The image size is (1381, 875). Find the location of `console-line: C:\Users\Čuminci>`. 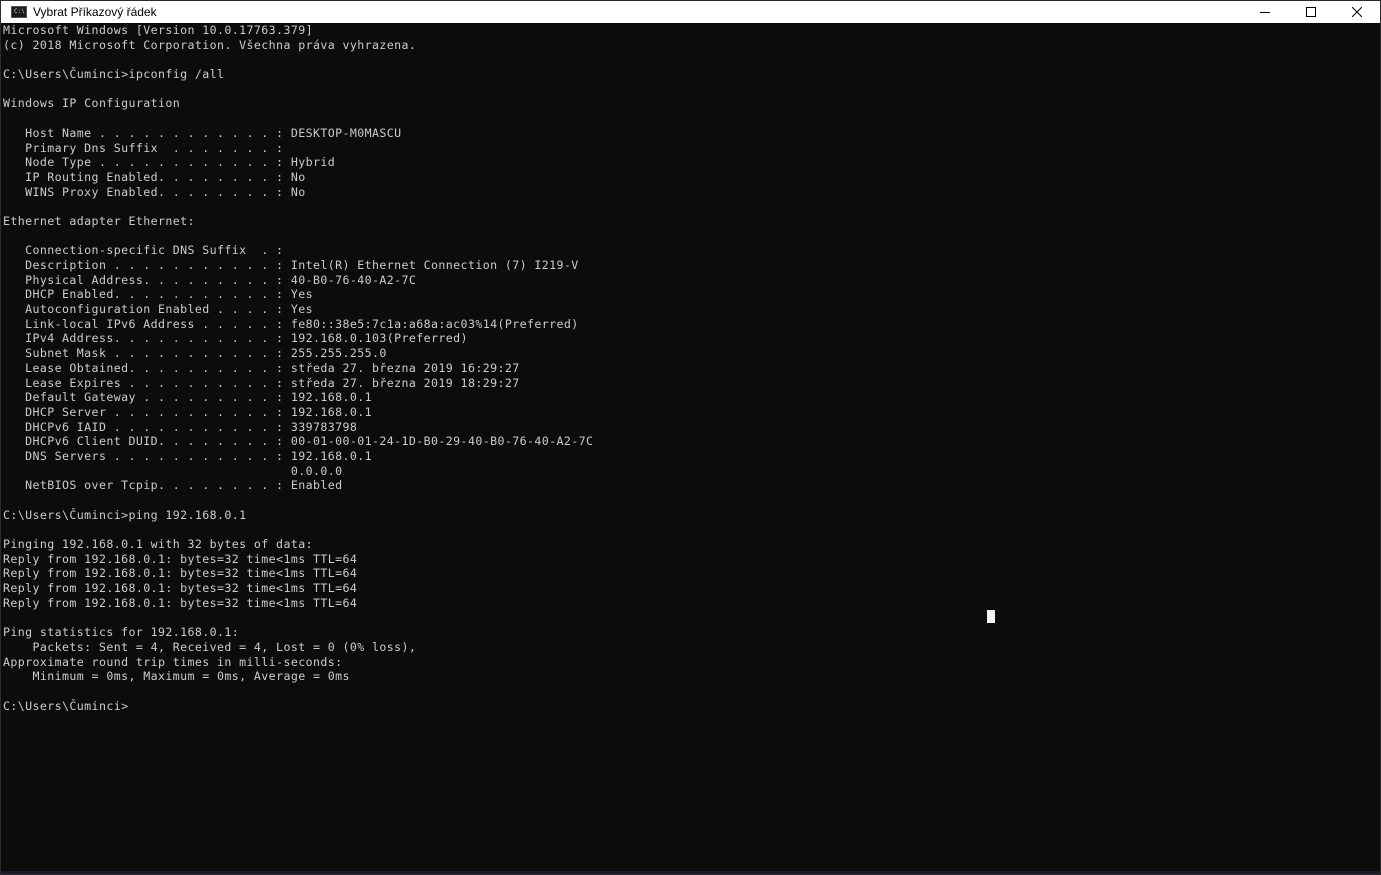

console-line: C:\Users\Čuminci> is located at coordinates (66, 705).